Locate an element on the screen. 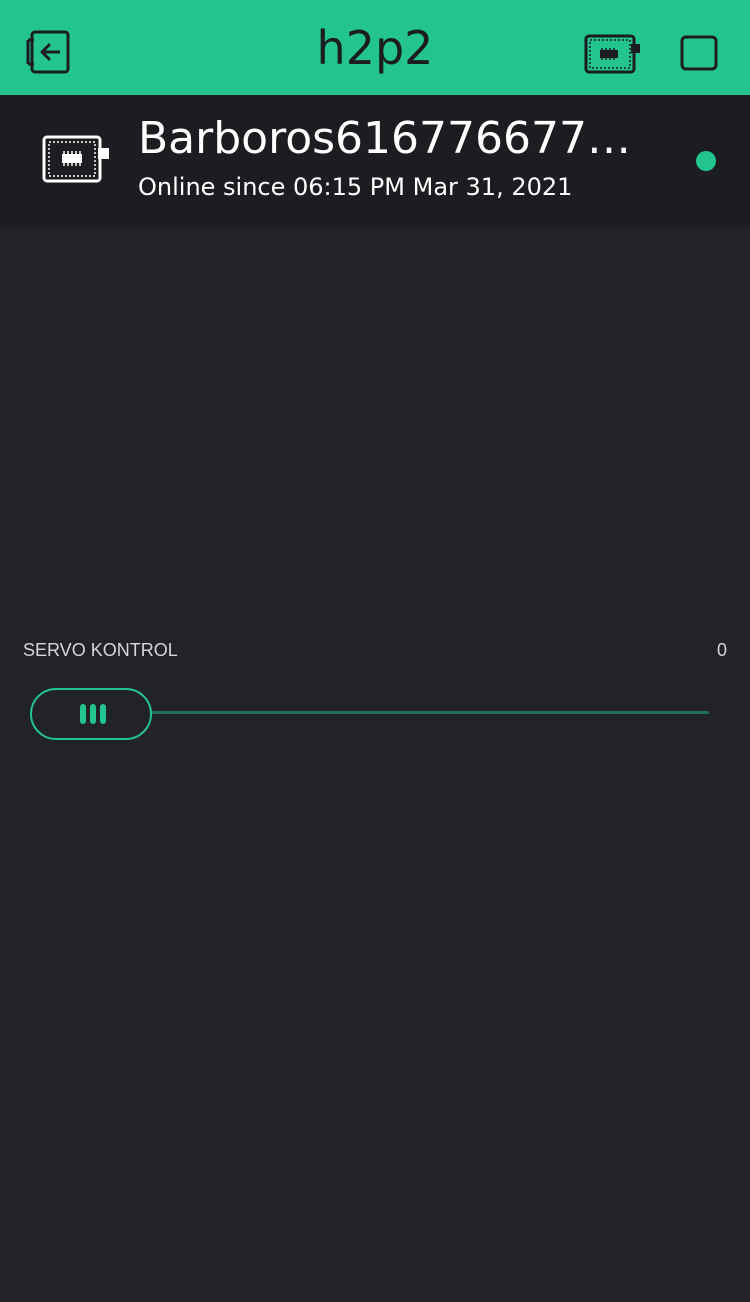 The width and height of the screenshot is (750, 1302). slider-track is located at coordinates (429, 712).